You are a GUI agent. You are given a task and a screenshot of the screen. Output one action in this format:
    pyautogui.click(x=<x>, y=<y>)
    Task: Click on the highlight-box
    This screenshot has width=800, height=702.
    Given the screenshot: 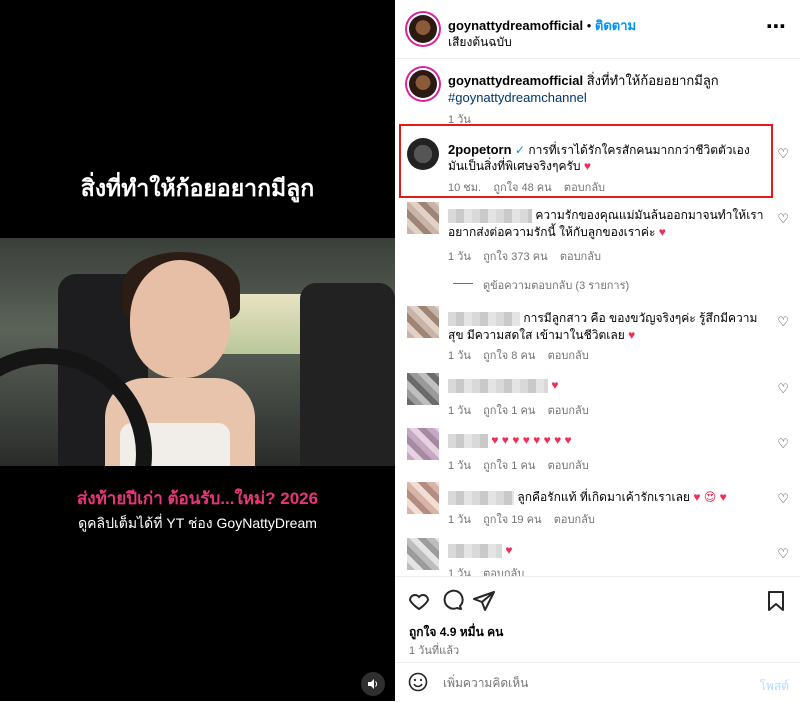 What is the action you would take?
    pyautogui.click(x=586, y=161)
    